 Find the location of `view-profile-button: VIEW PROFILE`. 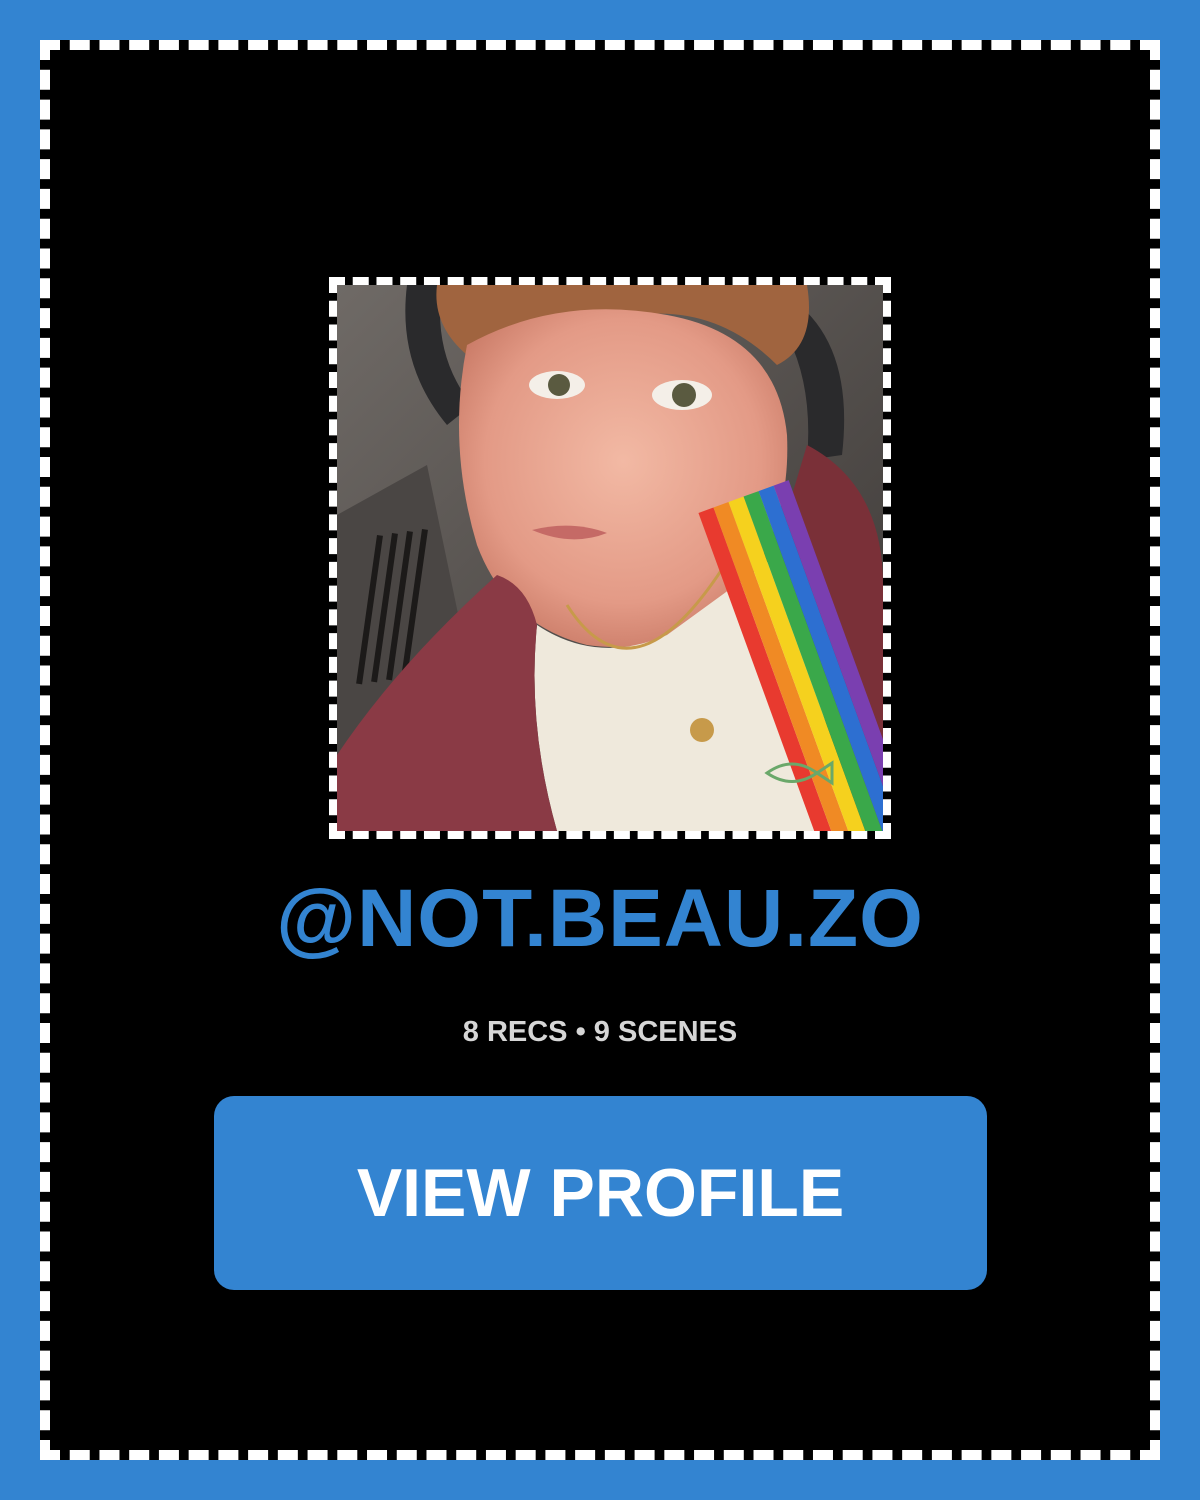

view-profile-button: VIEW PROFILE is located at coordinates (600, 1193).